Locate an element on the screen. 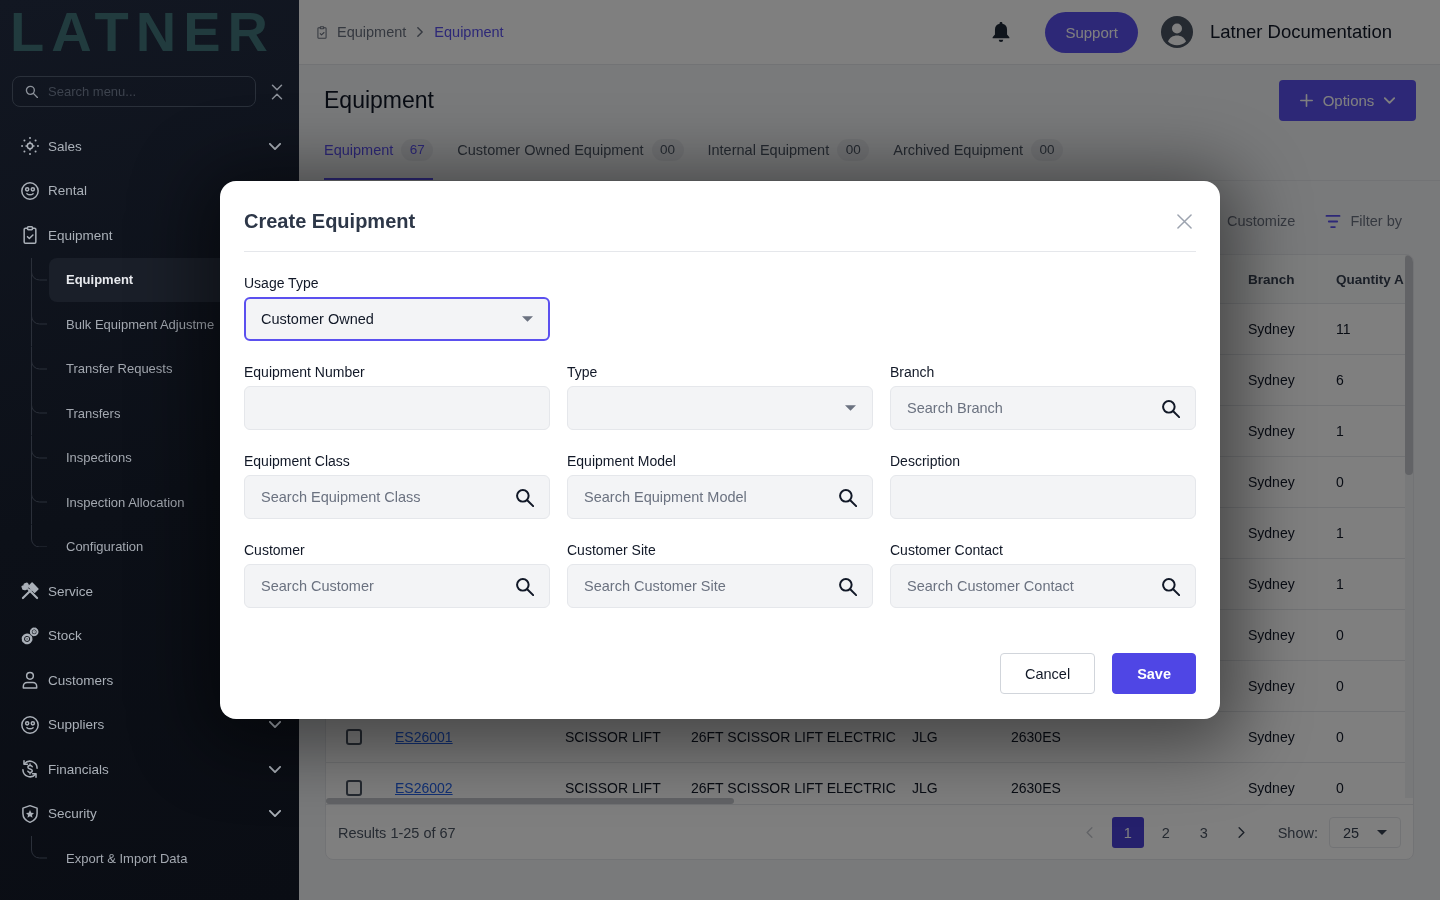  search-field: Search Customer Site is located at coordinates (720, 586).